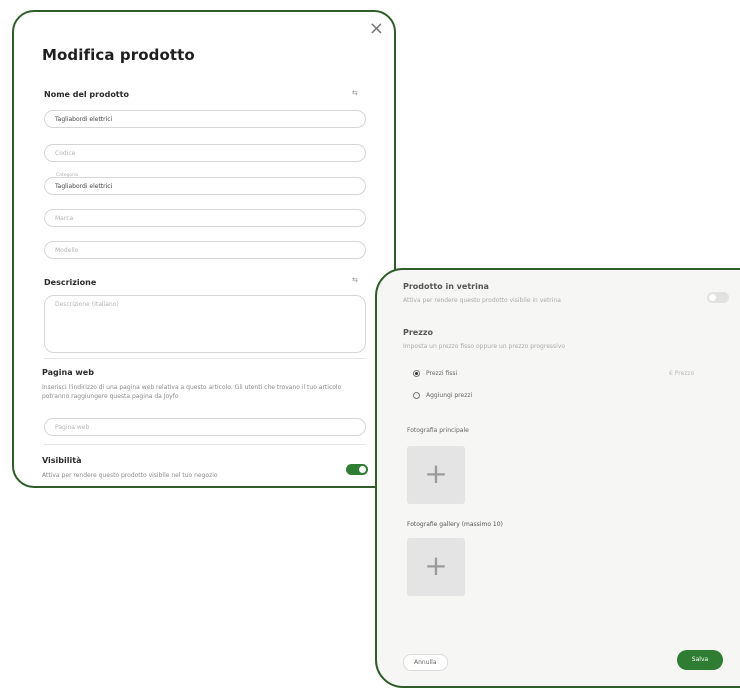 This screenshot has height=688, width=740. I want to click on main-photo-label: Fotografia principale, so click(438, 430).